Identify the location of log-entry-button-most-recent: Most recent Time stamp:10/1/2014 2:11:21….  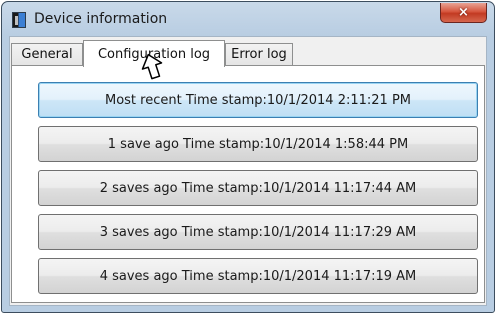
(258, 100).